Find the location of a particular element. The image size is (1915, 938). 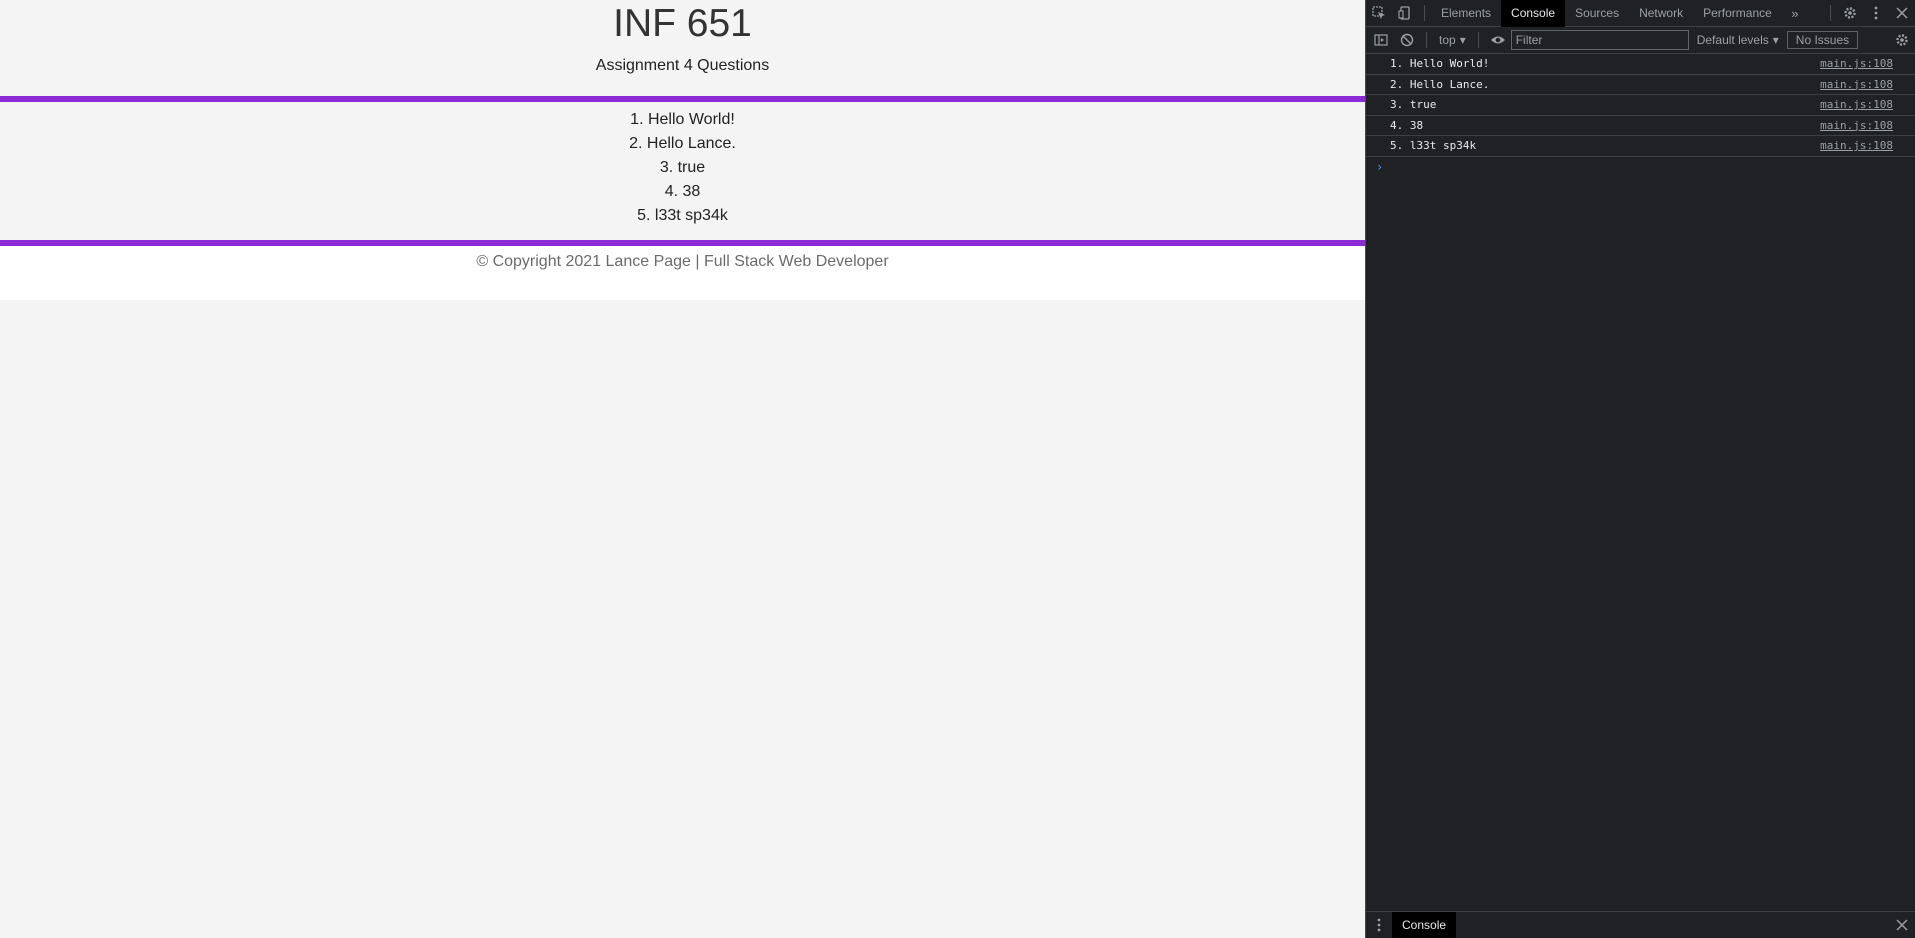

console-log-row: 1. Hello World! main.js:108 is located at coordinates (1640, 64).